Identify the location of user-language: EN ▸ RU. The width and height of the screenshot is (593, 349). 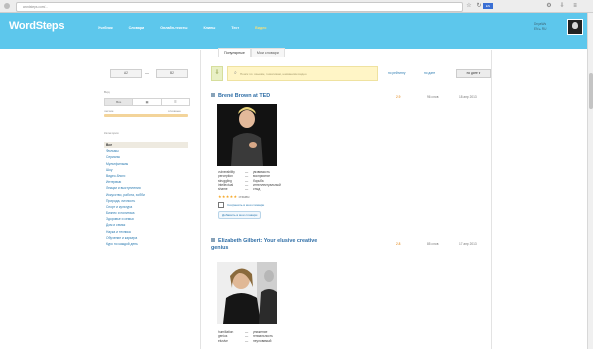
(540, 29).